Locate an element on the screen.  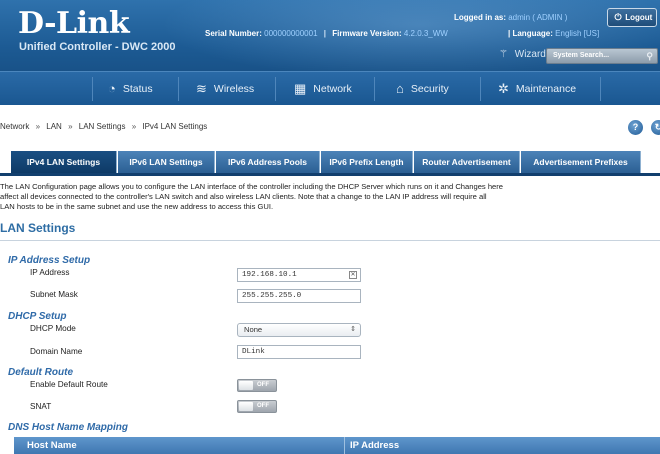
nav-label: Wireless is located at coordinates (234, 89).